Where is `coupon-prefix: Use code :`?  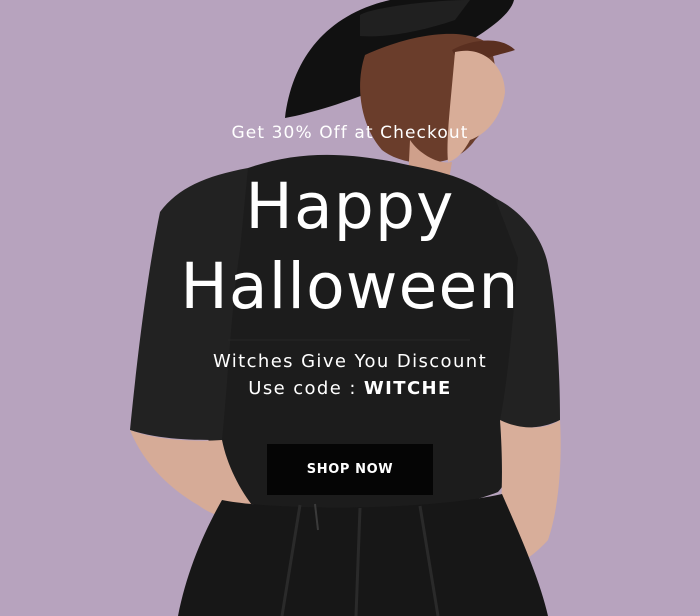 coupon-prefix: Use code : is located at coordinates (306, 388).